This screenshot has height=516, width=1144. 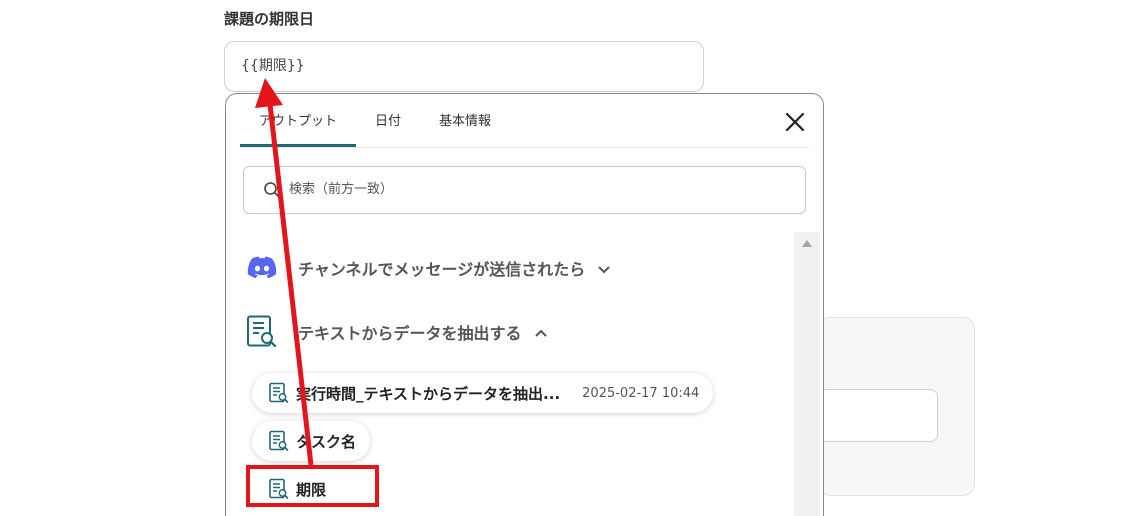 I want to click on output-item-execution-time: 実行時間_テキストからデータを抽出... 2025-02-17 10:44, so click(x=483, y=393).